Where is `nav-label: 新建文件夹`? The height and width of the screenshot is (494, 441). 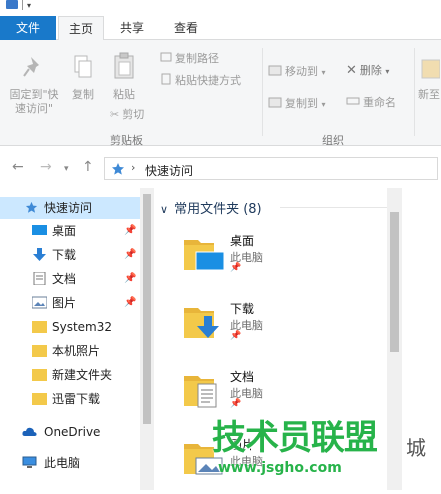
nav-label: 新建文件夹 is located at coordinates (82, 375).